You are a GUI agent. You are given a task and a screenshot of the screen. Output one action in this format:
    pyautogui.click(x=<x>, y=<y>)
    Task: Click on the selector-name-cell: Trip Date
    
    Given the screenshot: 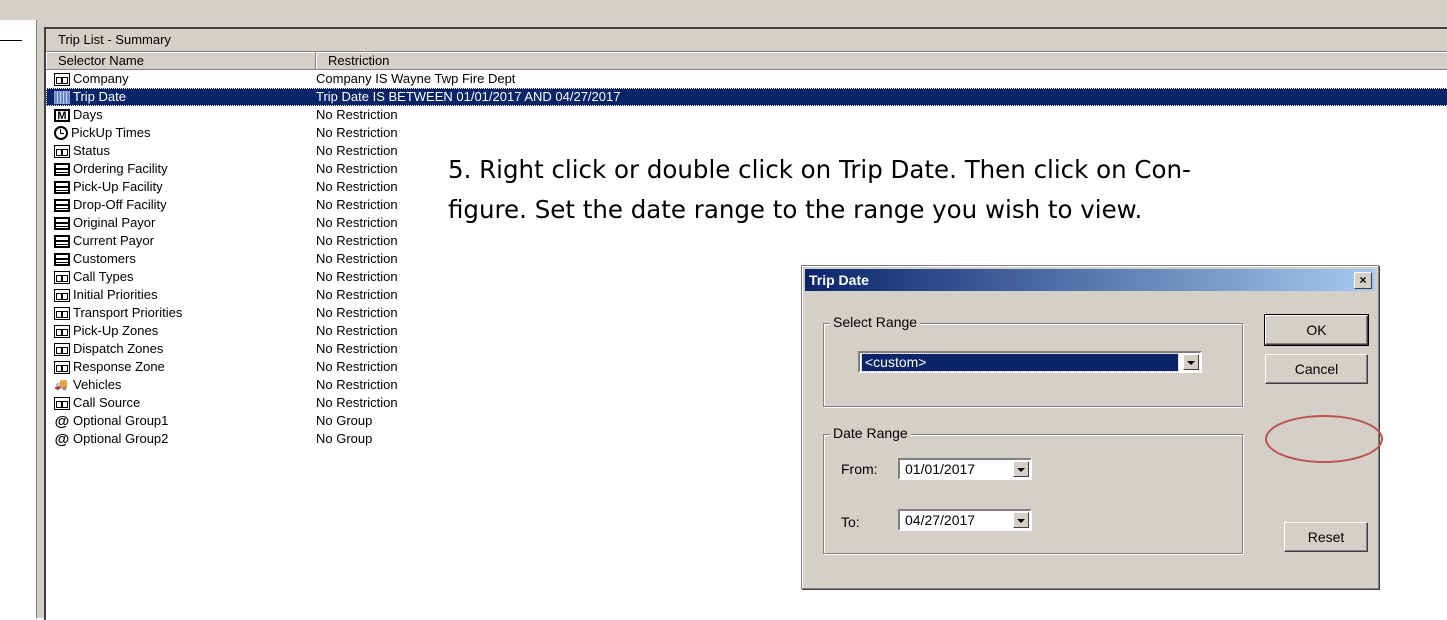 What is the action you would take?
    pyautogui.click(x=175, y=97)
    